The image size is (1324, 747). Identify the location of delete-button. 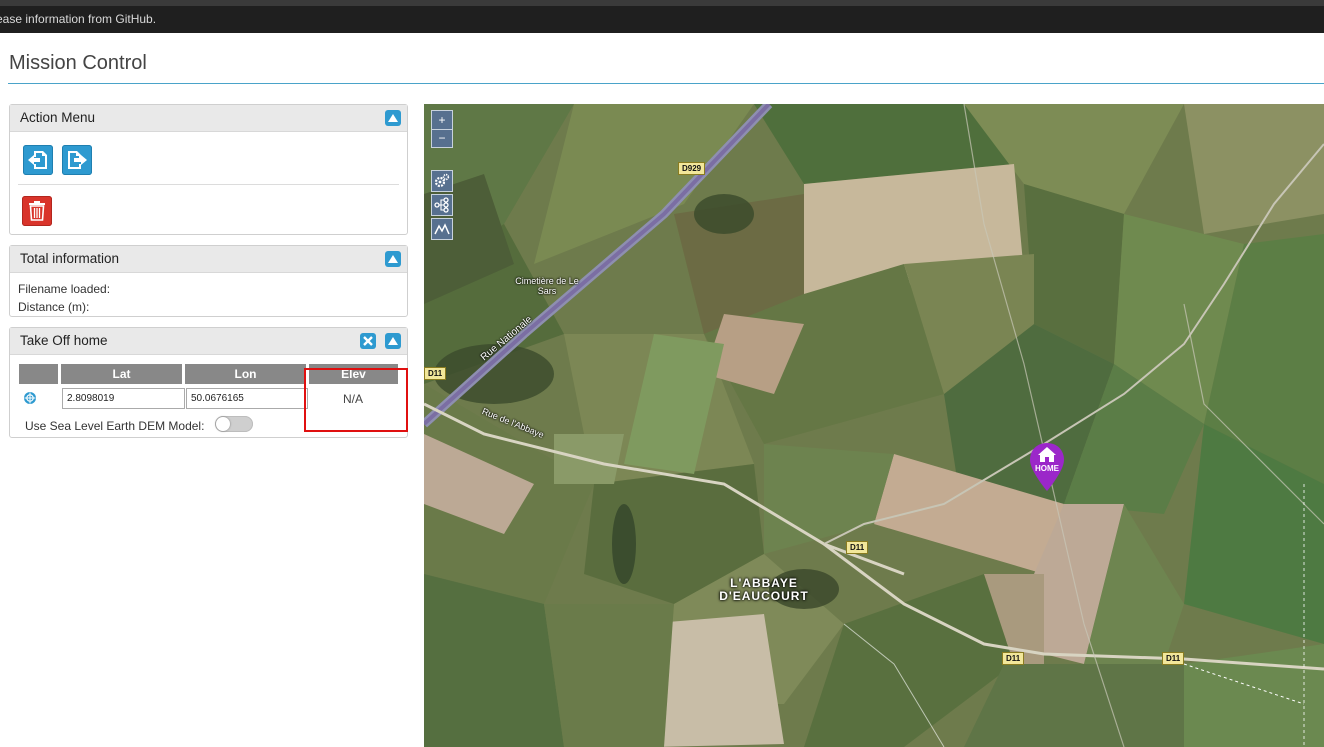
(37, 211).